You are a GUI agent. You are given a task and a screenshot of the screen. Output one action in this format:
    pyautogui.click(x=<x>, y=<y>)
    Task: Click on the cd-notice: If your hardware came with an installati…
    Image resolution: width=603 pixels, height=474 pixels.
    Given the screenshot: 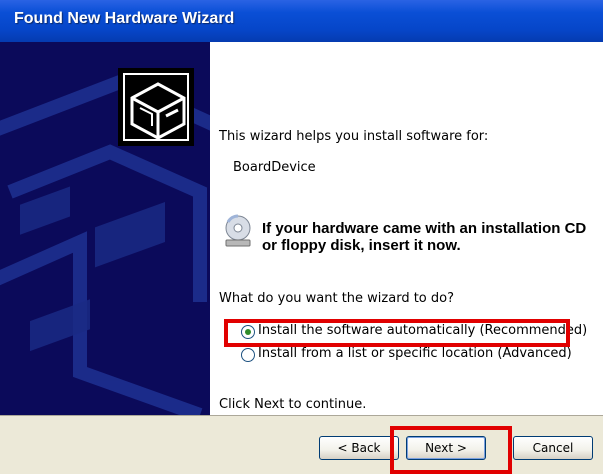 What is the action you would take?
    pyautogui.click(x=424, y=237)
    